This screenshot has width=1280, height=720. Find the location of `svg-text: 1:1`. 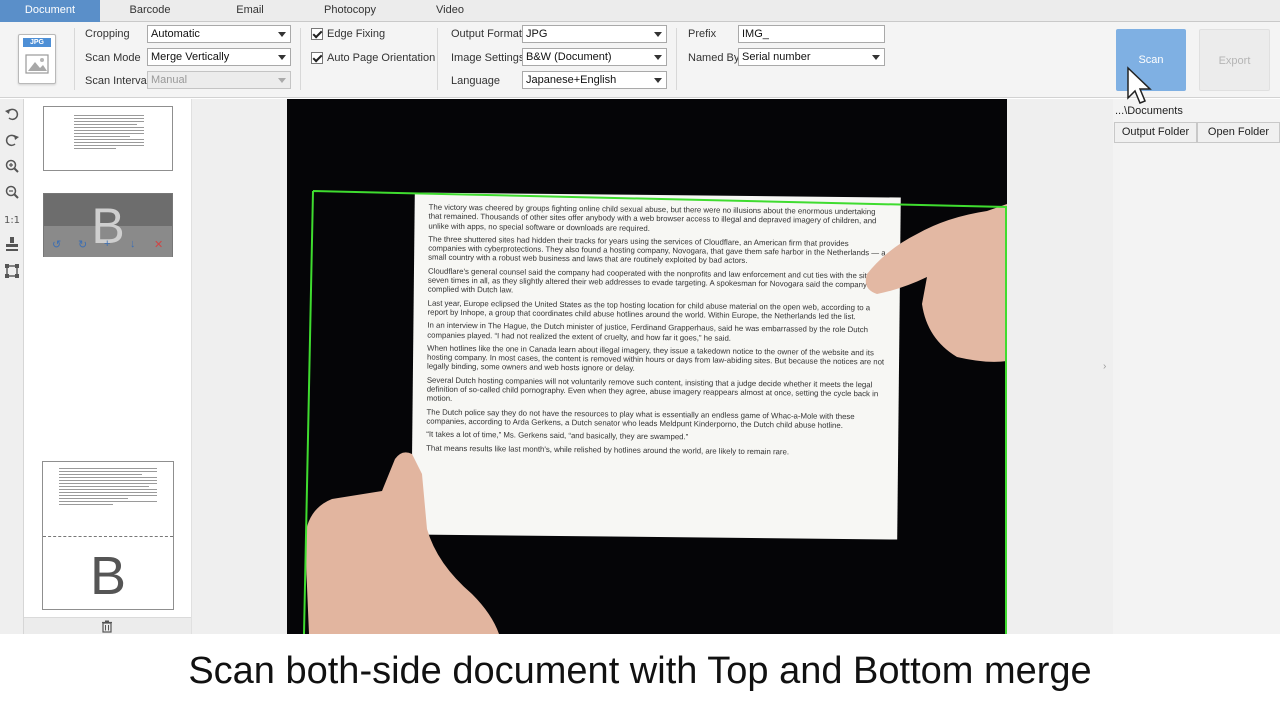

svg-text: 1:1 is located at coordinates (12, 220).